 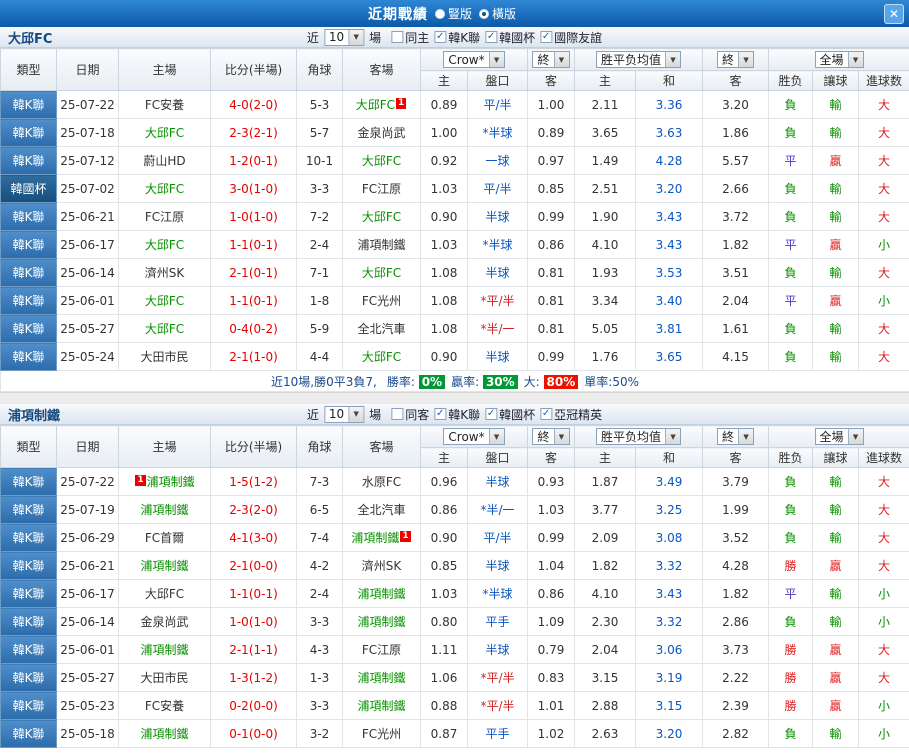 What do you see at coordinates (517, 37) in the screenshot?
I see `checkbox-label: 韓國杯` at bounding box center [517, 37].